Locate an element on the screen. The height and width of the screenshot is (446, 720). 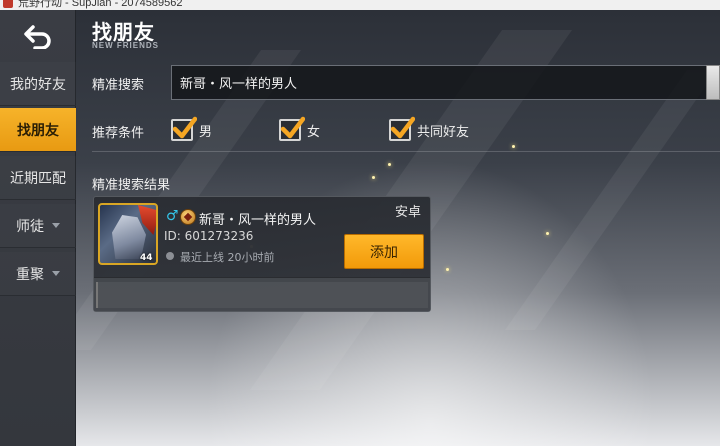
last-online-status: 最近上线 20小时前 is located at coordinates (227, 257).